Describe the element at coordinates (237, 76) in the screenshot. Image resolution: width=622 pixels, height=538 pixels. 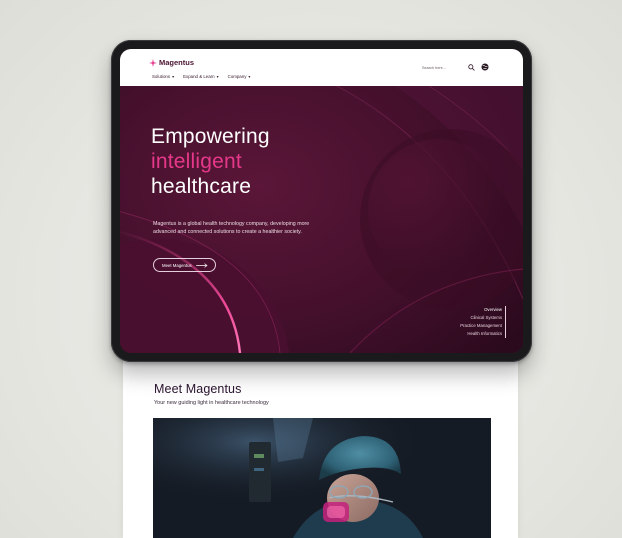
I see `nav-item-label: Company` at that location.